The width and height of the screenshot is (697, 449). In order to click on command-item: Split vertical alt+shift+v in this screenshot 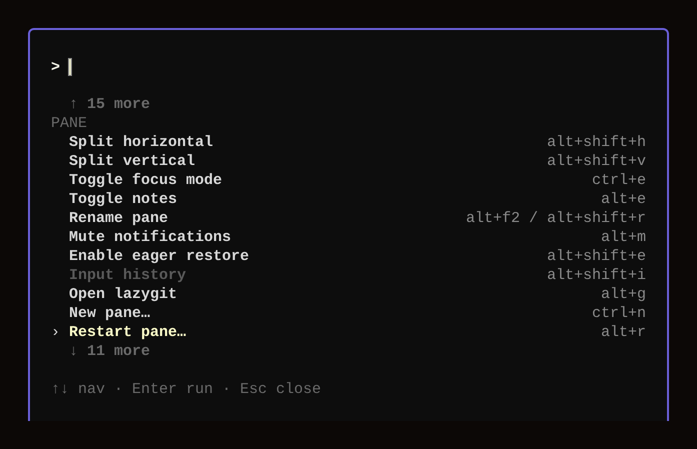, I will do `click(348, 161)`.